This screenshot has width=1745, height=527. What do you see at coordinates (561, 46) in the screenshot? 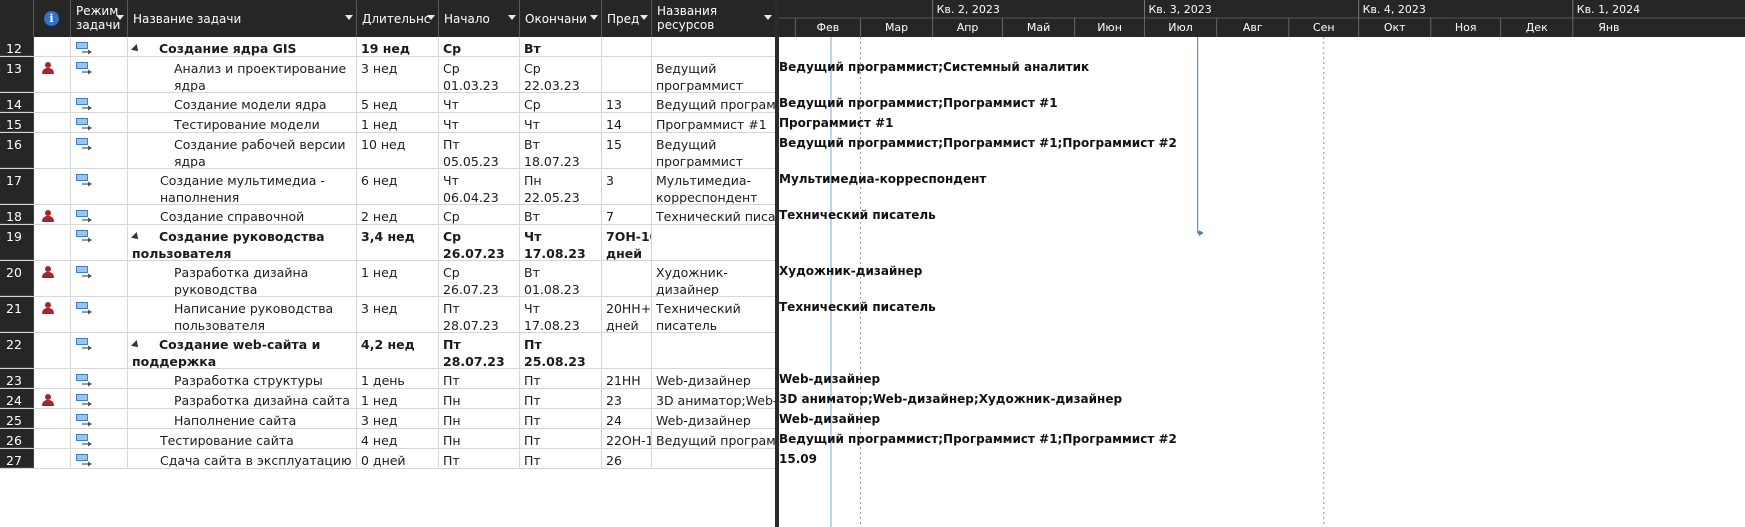
I see `finish-cell: Вт 18.07.23` at bounding box center [561, 46].